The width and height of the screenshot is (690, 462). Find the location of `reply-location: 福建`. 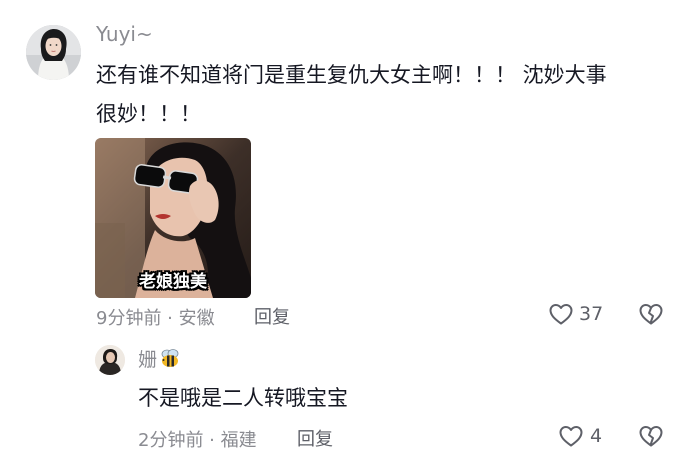

reply-location: 福建 is located at coordinates (238, 440).